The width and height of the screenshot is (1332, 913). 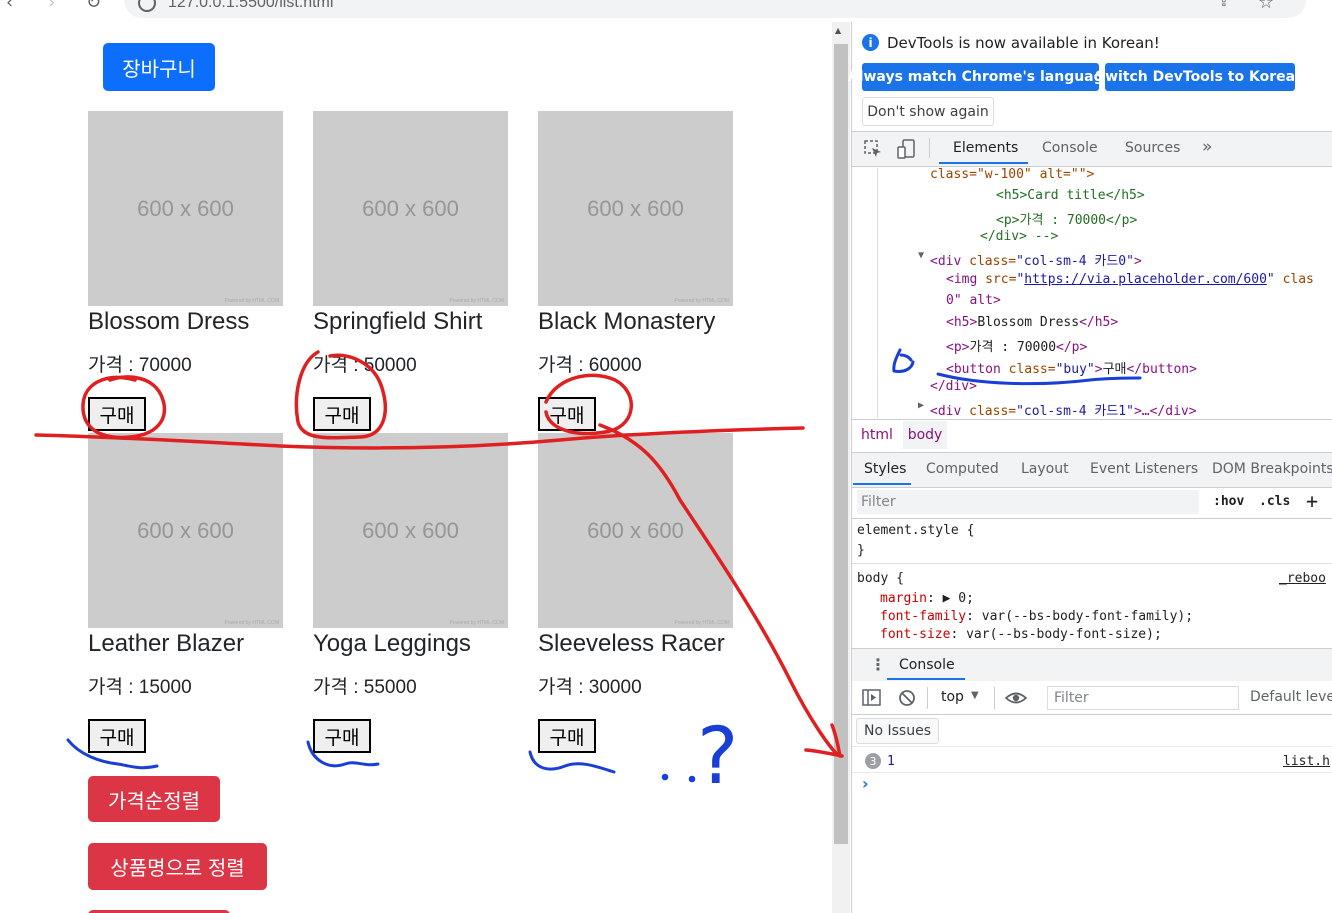 What do you see at coordinates (1070, 148) in the screenshot?
I see `tab-console: Console` at bounding box center [1070, 148].